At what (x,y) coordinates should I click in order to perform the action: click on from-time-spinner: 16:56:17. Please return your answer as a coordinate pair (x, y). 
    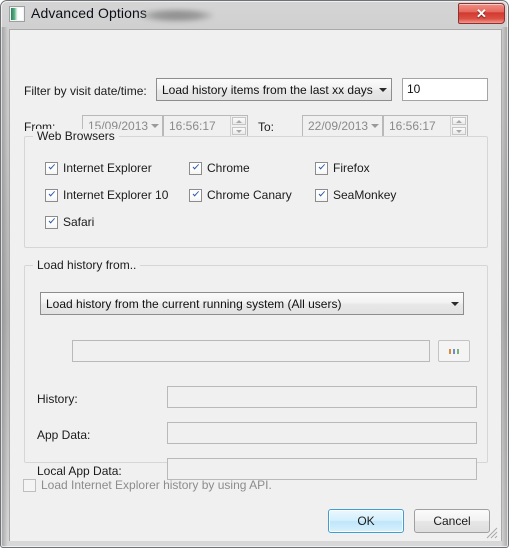
    Looking at the image, I should click on (205, 126).